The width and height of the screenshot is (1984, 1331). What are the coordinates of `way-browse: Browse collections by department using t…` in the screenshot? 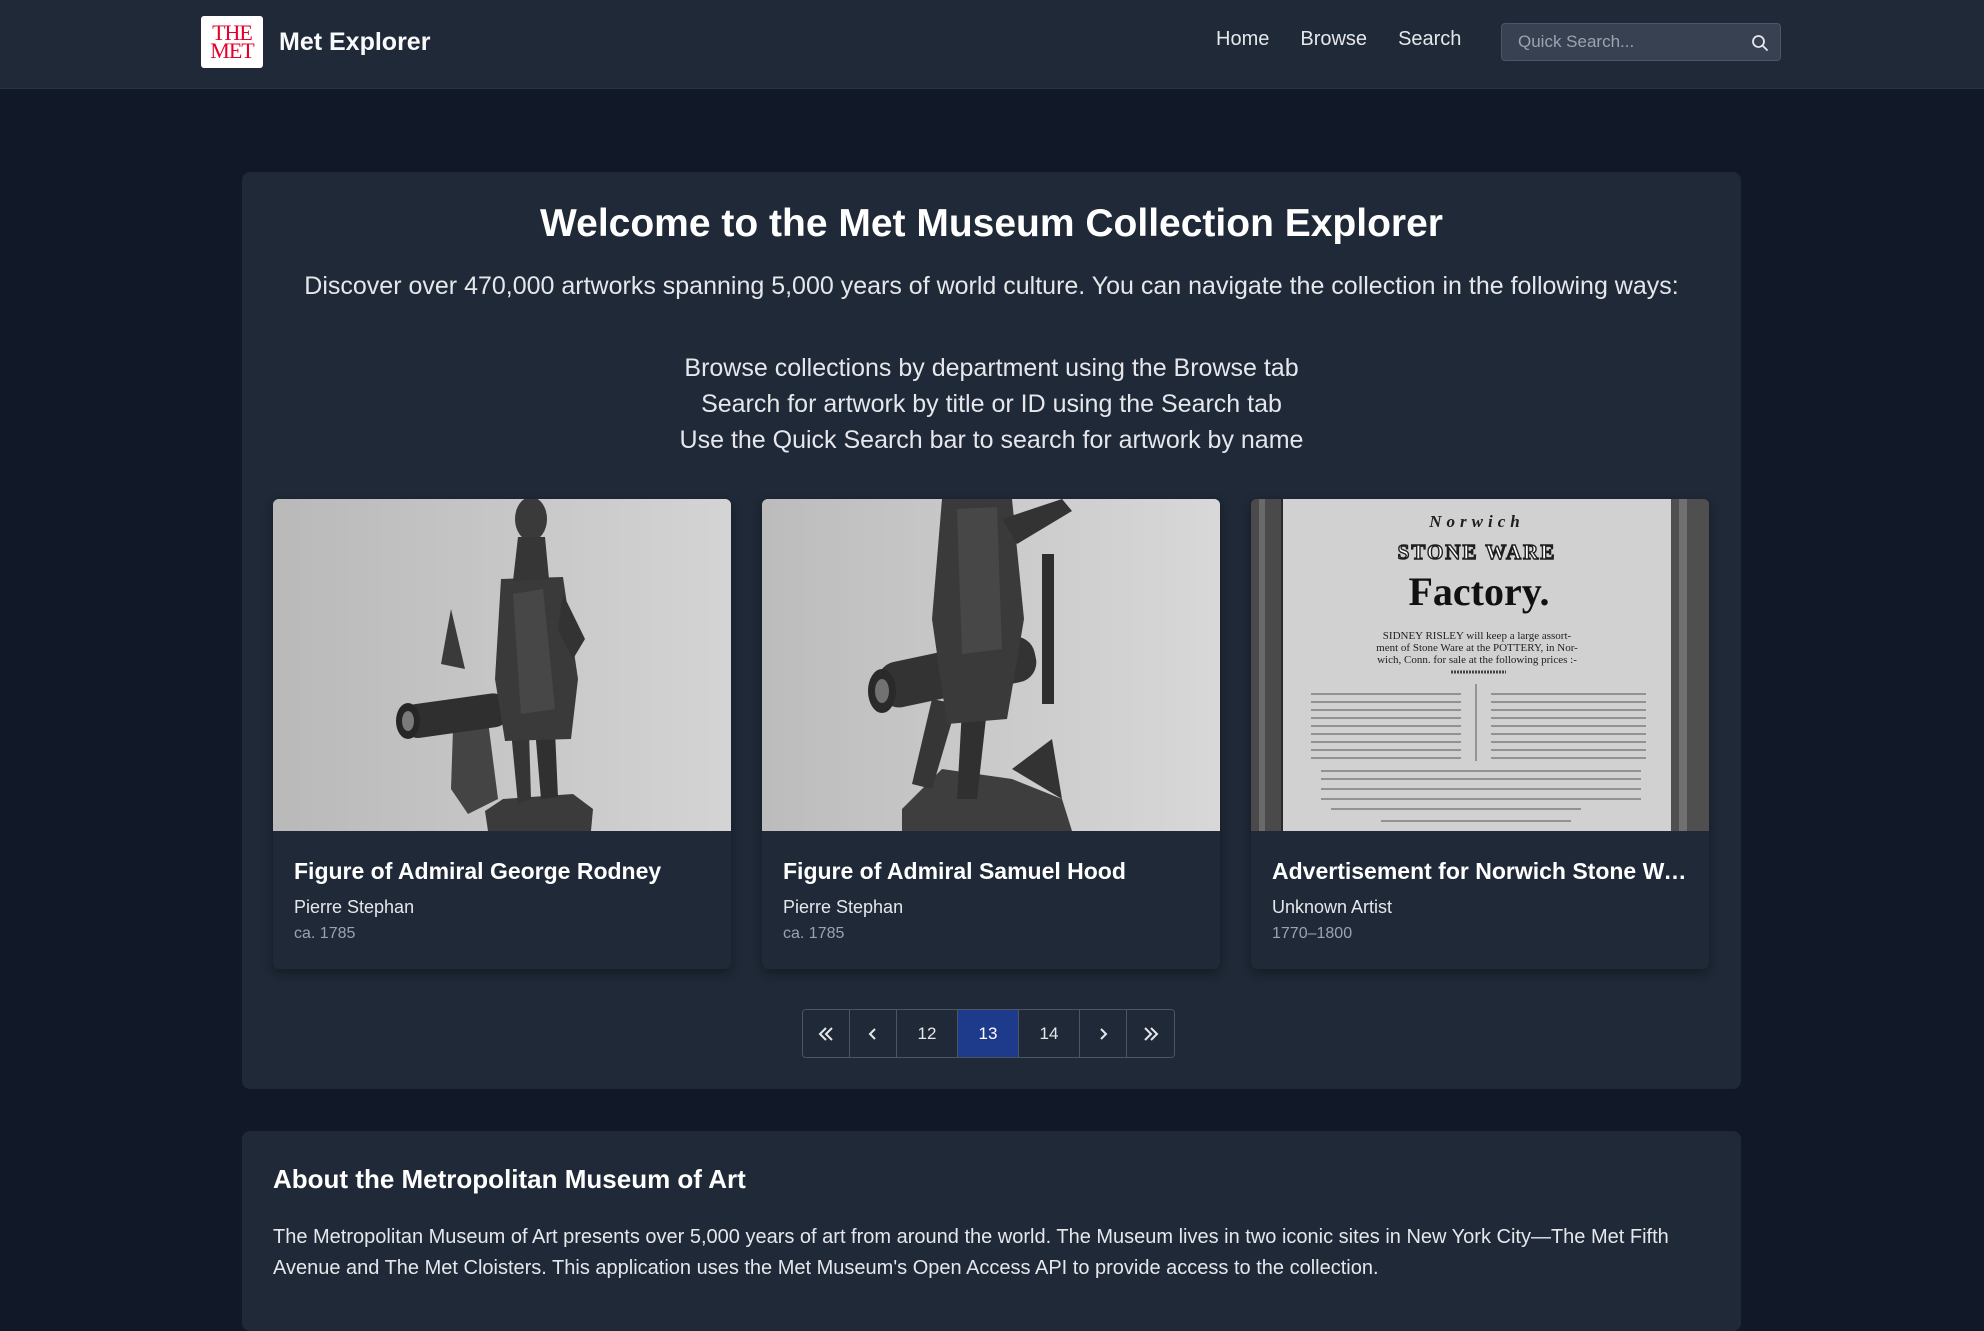 It's located at (991, 368).